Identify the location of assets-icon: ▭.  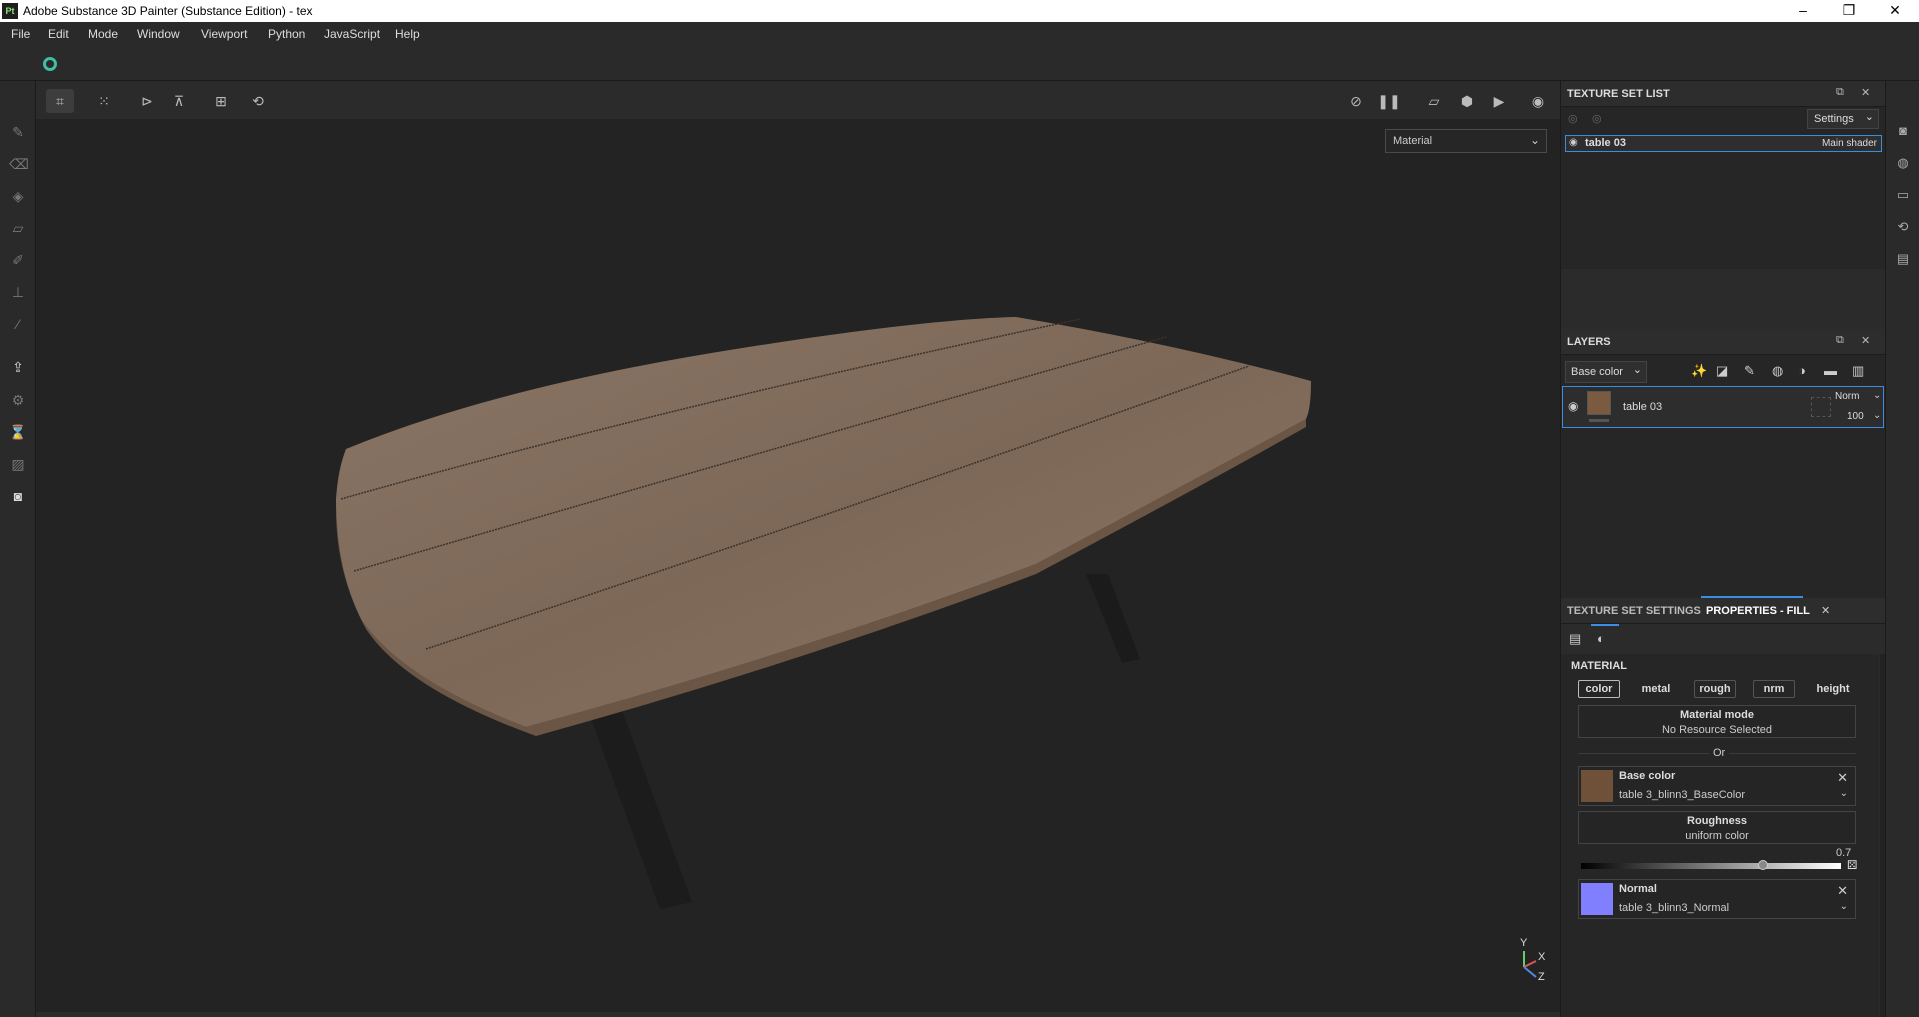
(1903, 195).